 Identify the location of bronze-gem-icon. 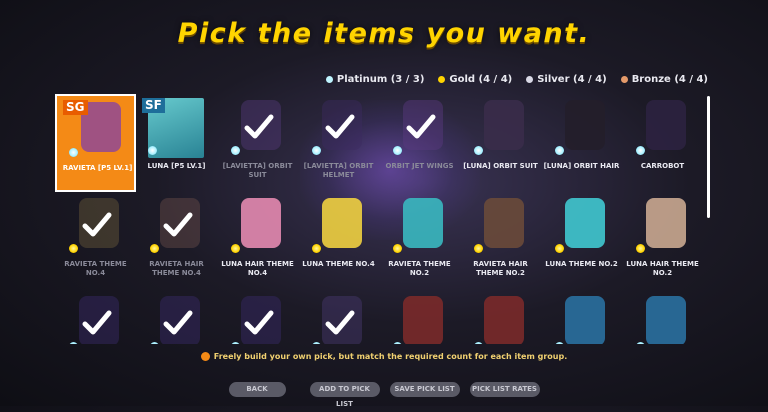
(624, 79).